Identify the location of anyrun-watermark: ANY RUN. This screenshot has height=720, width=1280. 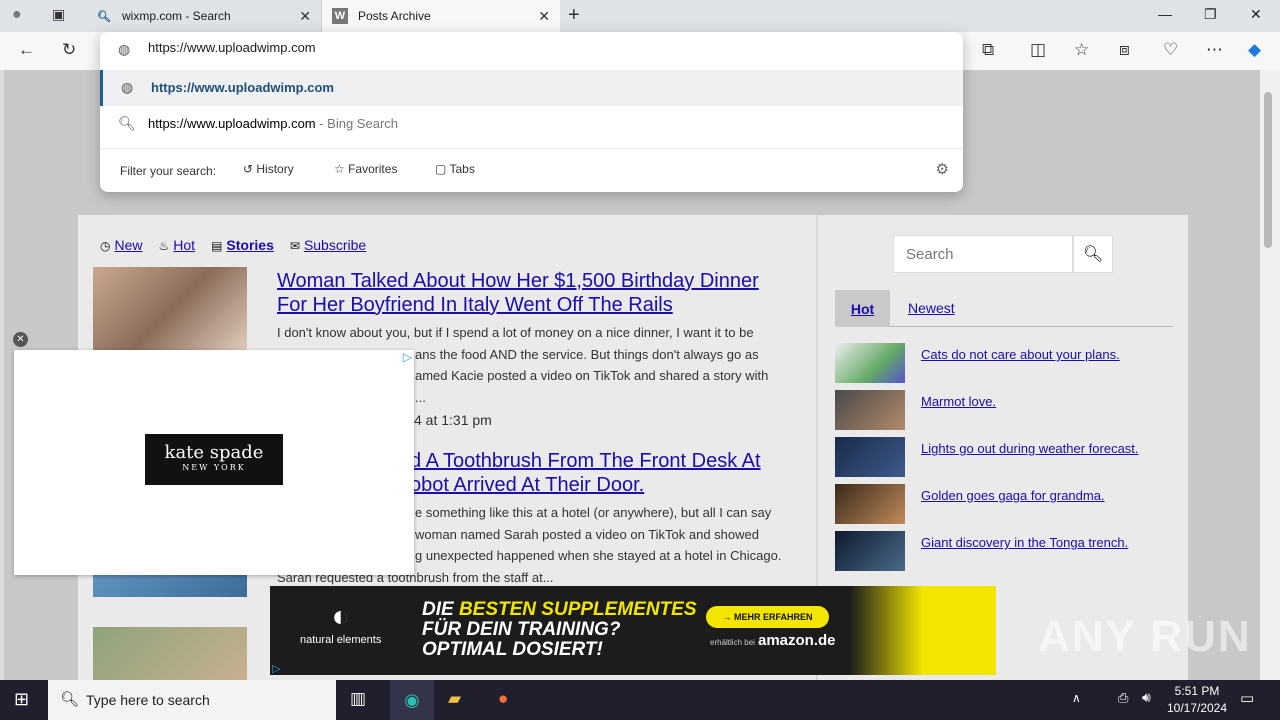
(1145, 636).